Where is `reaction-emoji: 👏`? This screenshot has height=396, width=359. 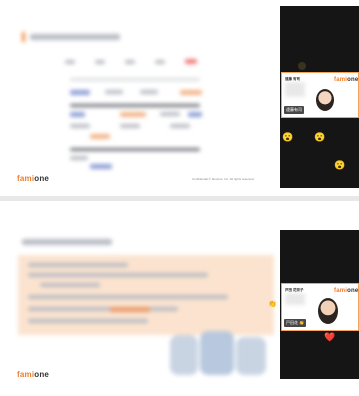
reaction-emoji: 👏 is located at coordinates (272, 304).